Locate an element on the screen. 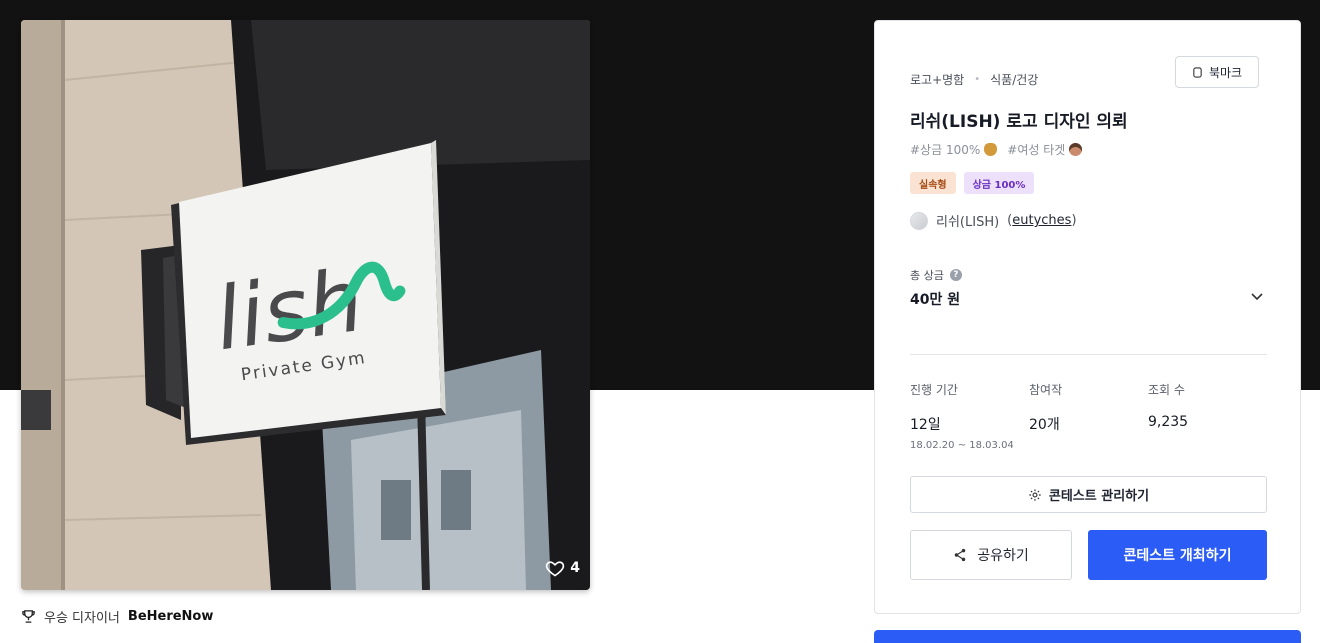  stat-views: 조회 수 9,235 is located at coordinates (1207, 416).